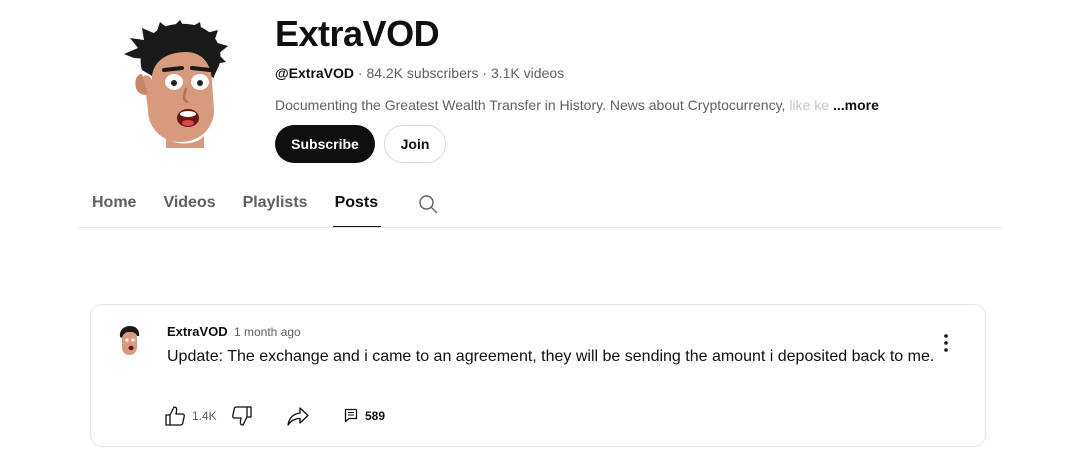 The image size is (1080, 452). I want to click on share-icon, so click(298, 416).